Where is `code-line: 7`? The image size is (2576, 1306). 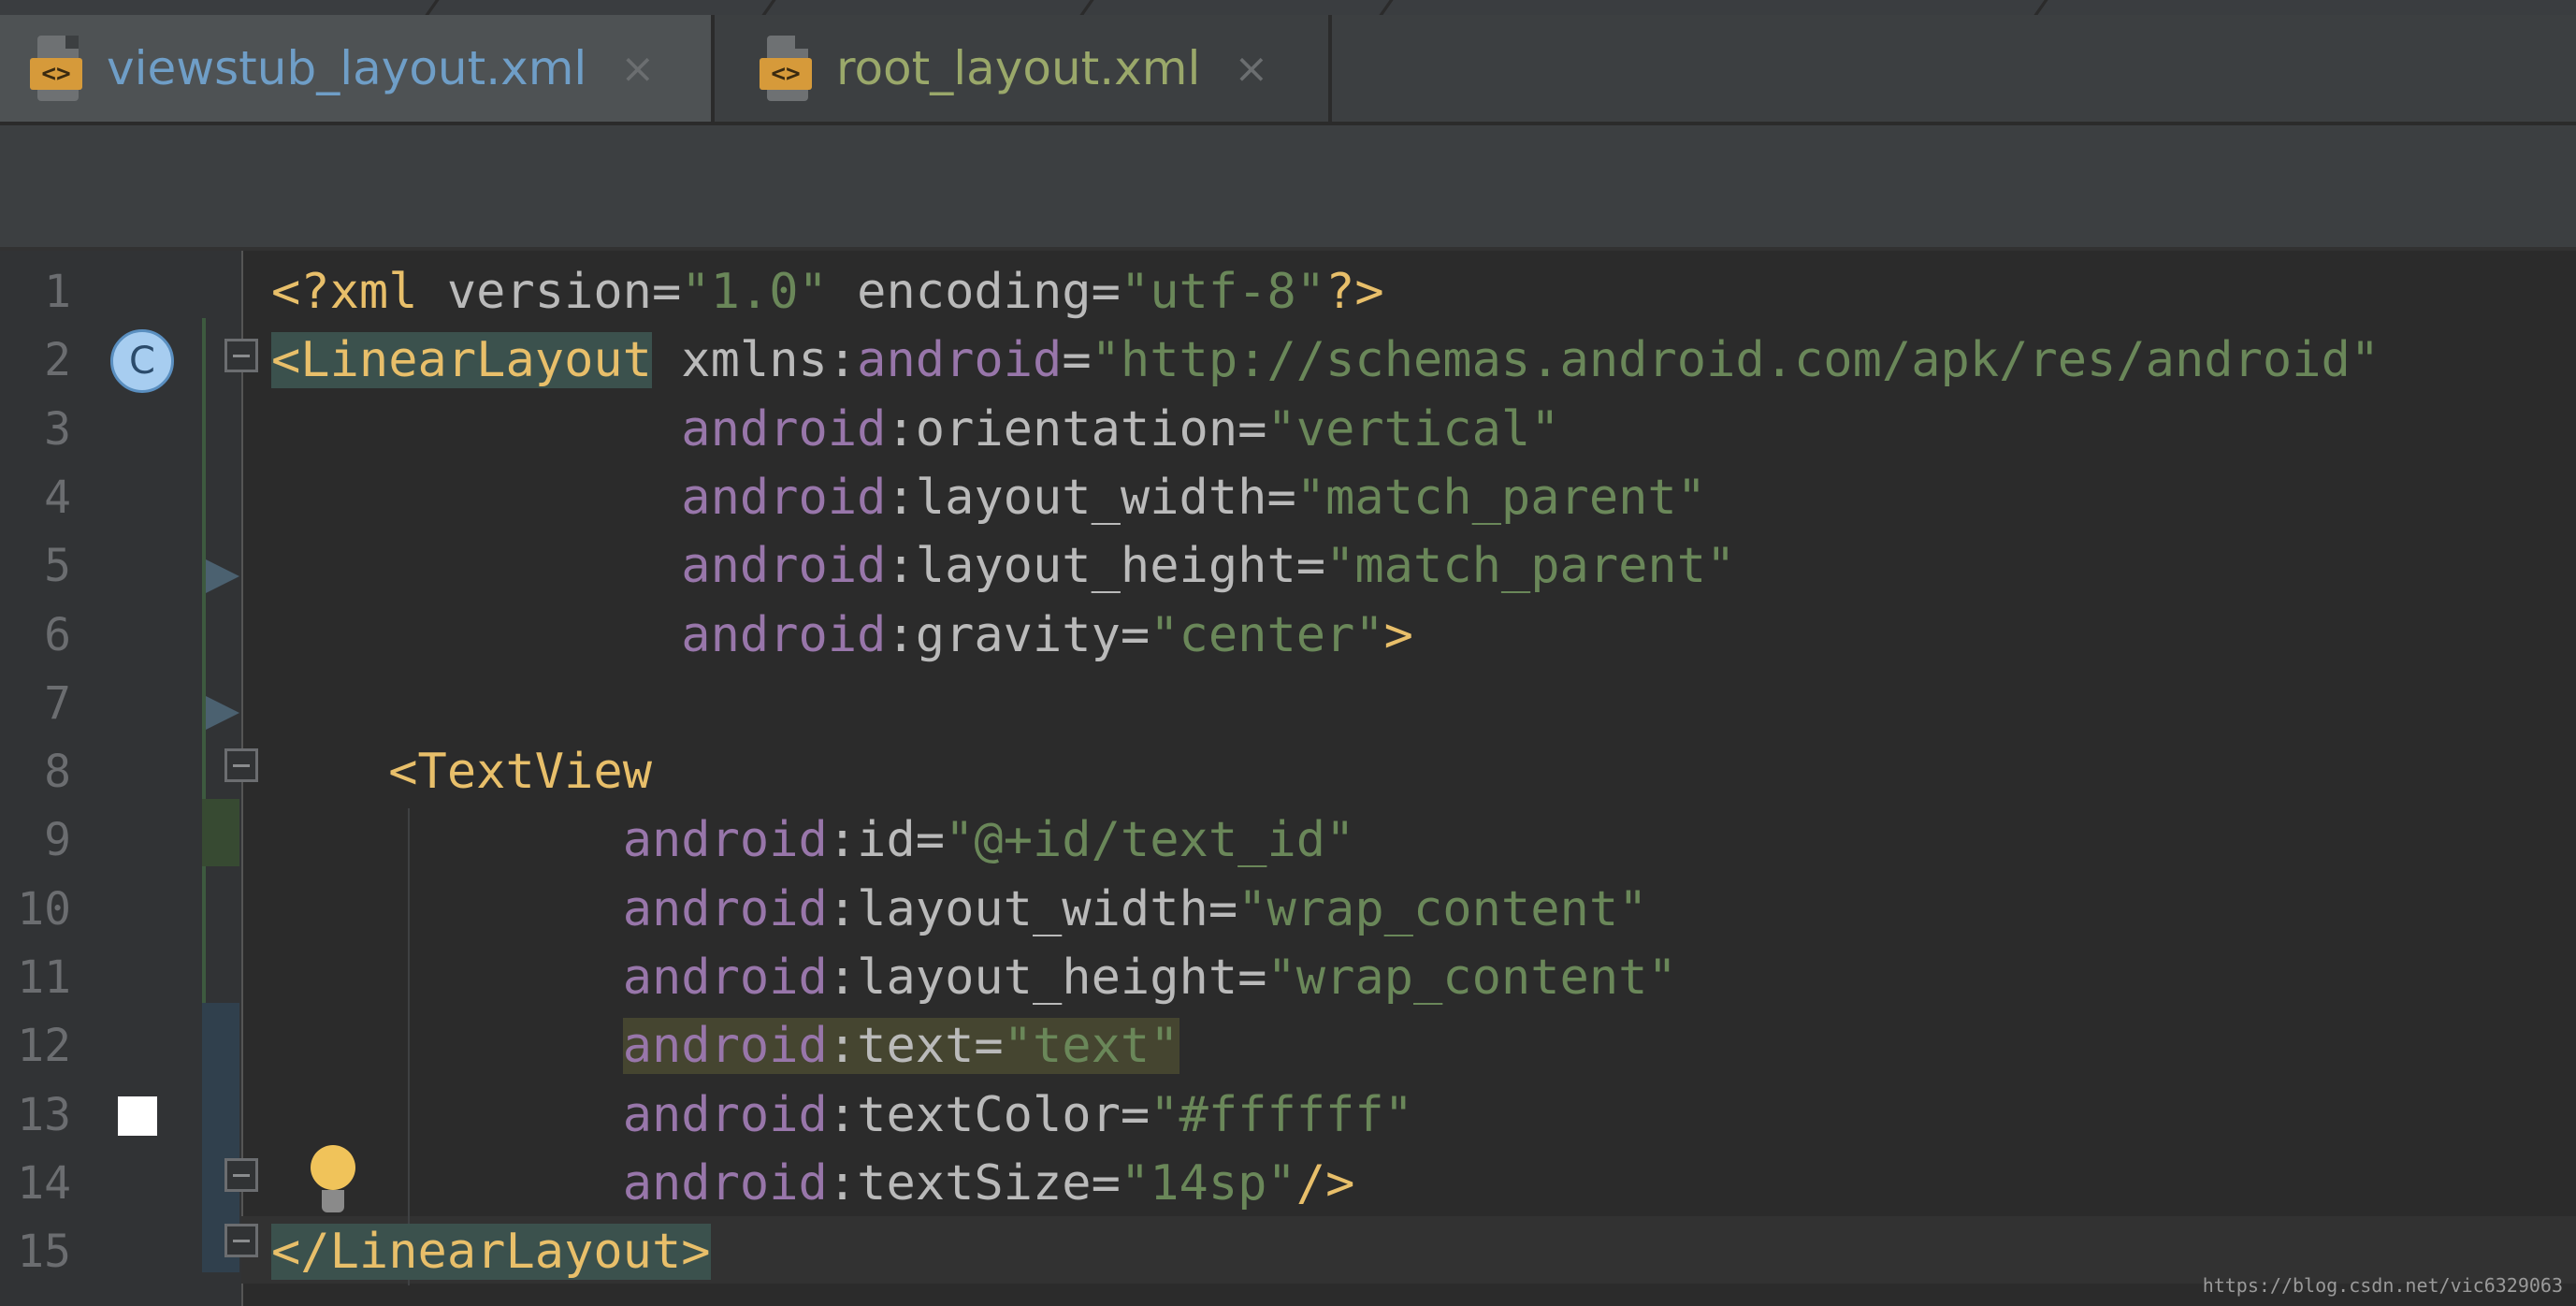 code-line: 7 is located at coordinates (1288, 704).